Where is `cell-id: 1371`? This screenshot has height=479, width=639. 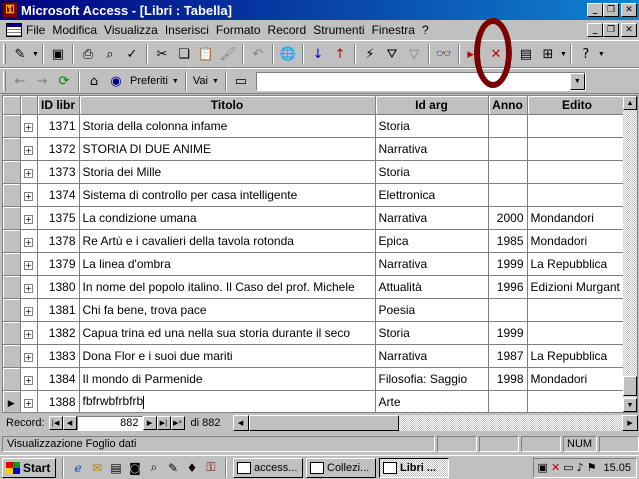
cell-id: 1371 is located at coordinates (58, 126).